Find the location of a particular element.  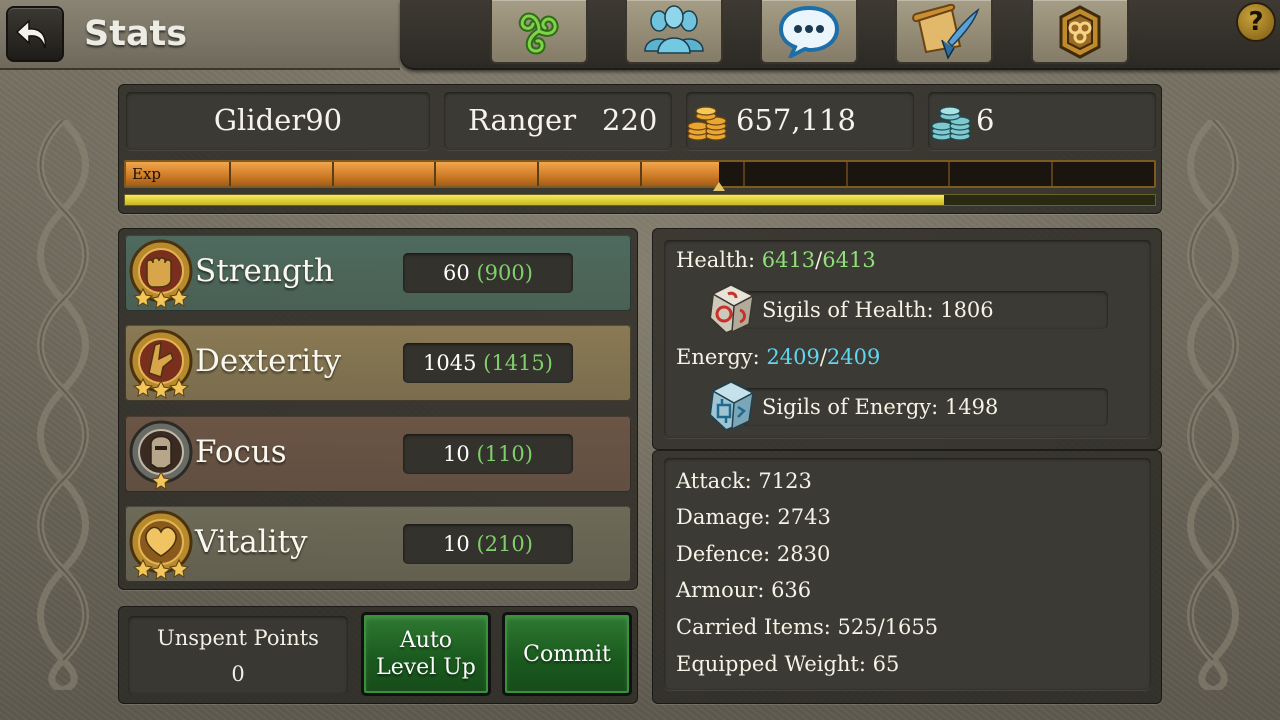

auto-level-up-label-line2: Level Up is located at coordinates (426, 667).